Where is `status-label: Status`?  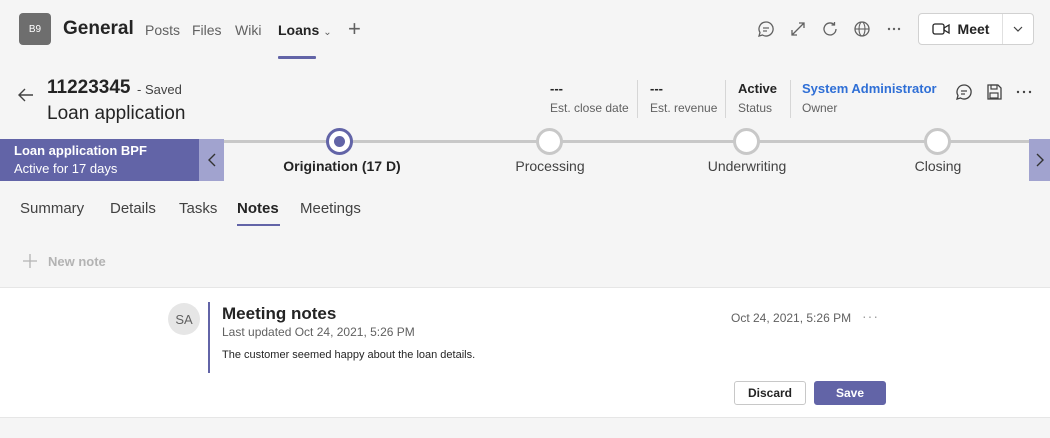 status-label: Status is located at coordinates (755, 108).